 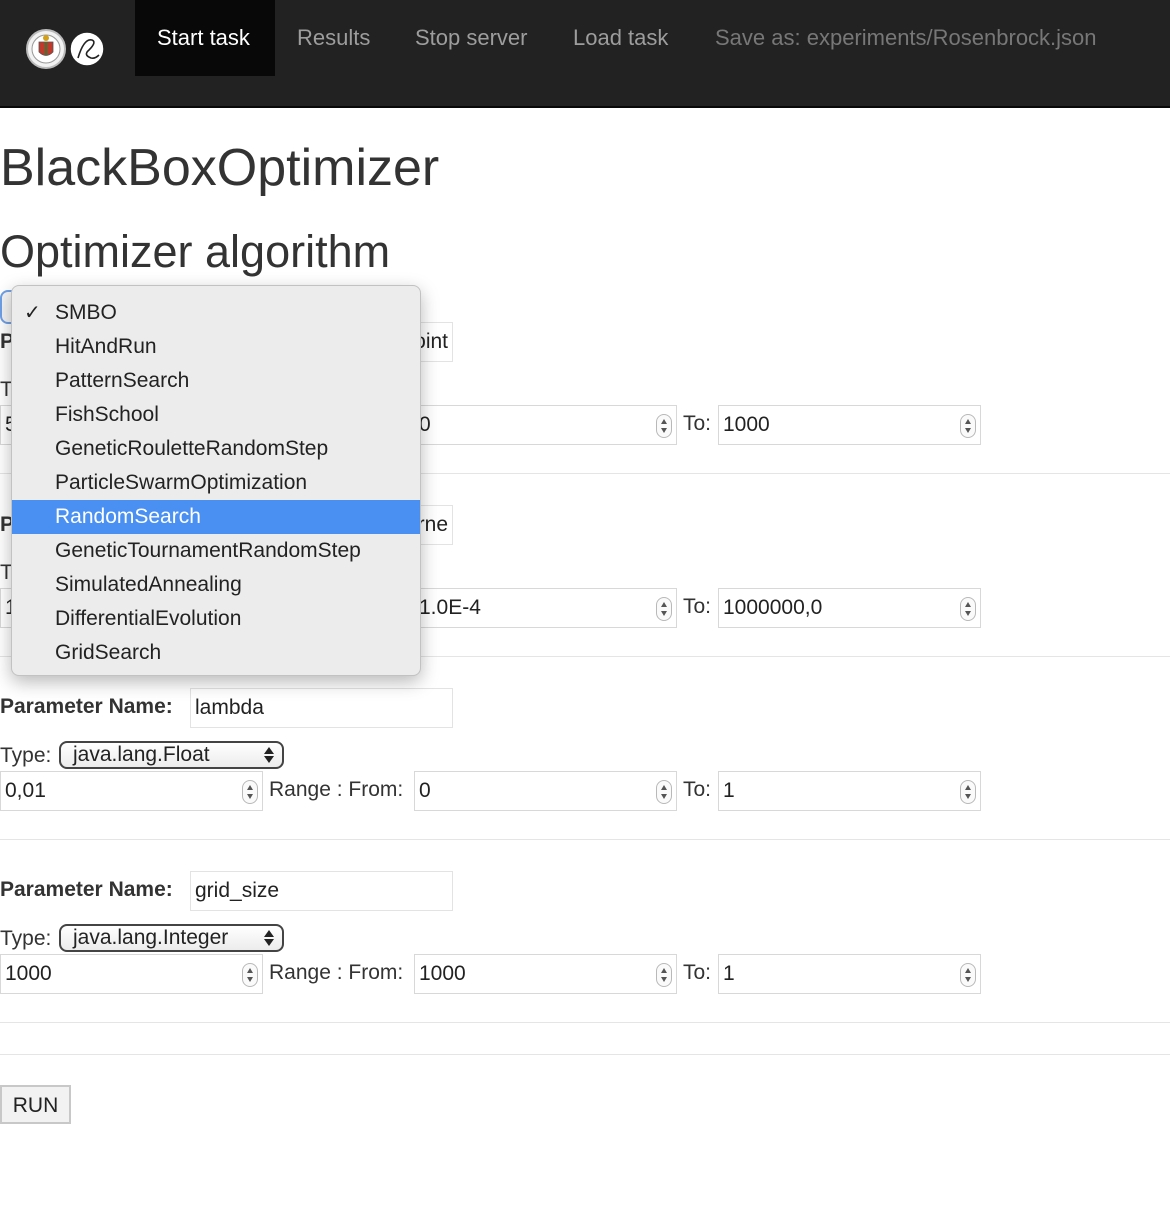 I want to click on param-3-name-input: lambda, so click(x=321, y=708).